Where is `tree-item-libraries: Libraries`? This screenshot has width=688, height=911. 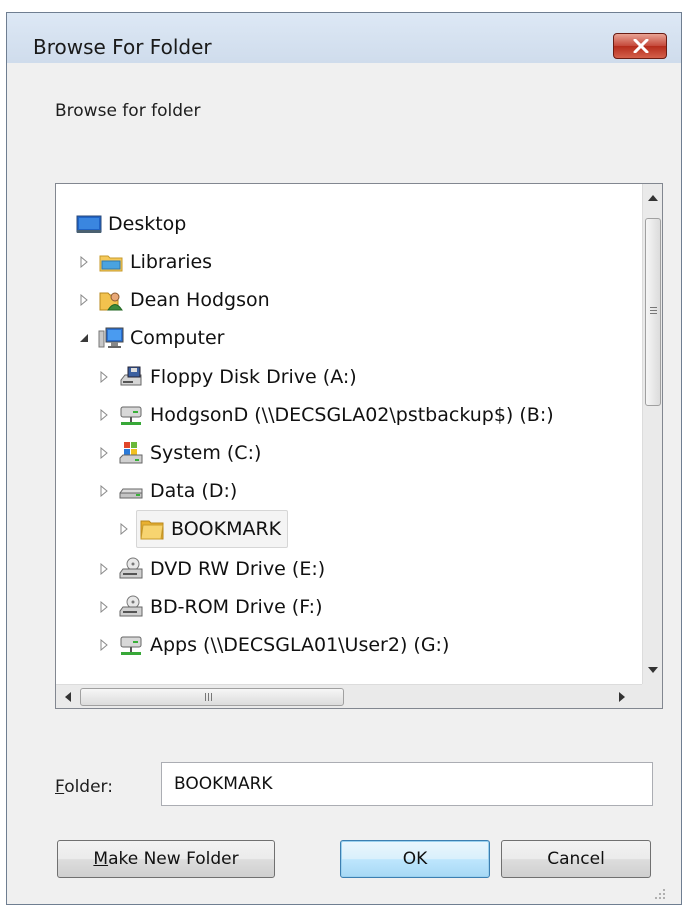
tree-item-libraries: Libraries is located at coordinates (147, 262).